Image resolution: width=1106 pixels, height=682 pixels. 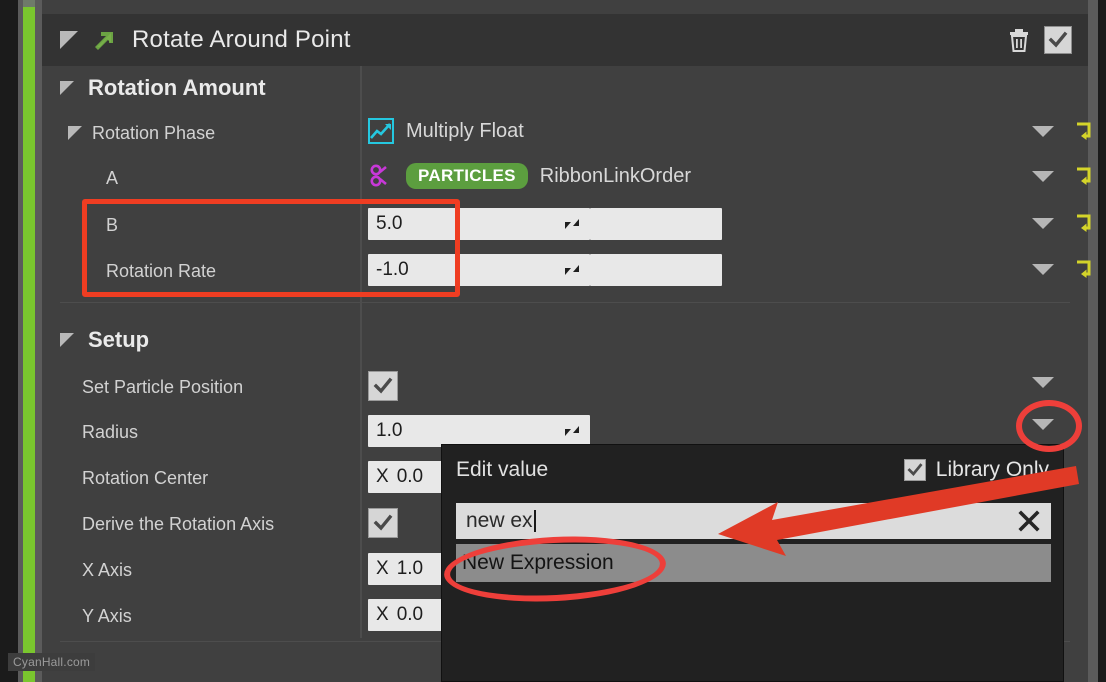 What do you see at coordinates (538, 562) in the screenshot?
I see `search-result-label: New Expression` at bounding box center [538, 562].